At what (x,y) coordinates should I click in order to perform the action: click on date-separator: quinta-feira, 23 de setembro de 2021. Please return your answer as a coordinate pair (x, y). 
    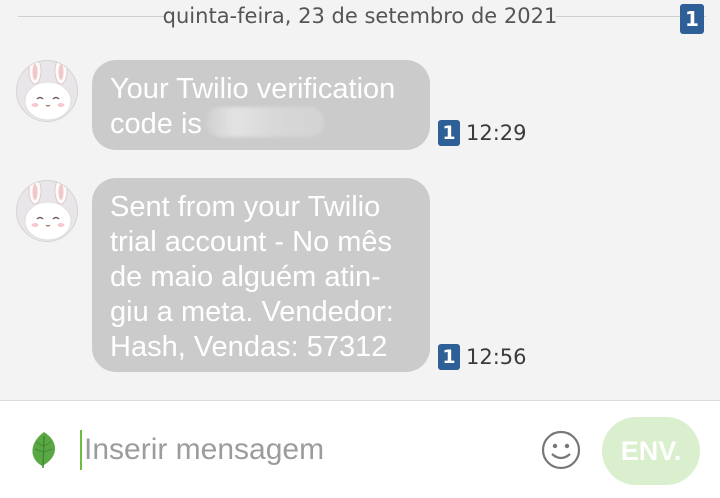
    Looking at the image, I should click on (360, 18).